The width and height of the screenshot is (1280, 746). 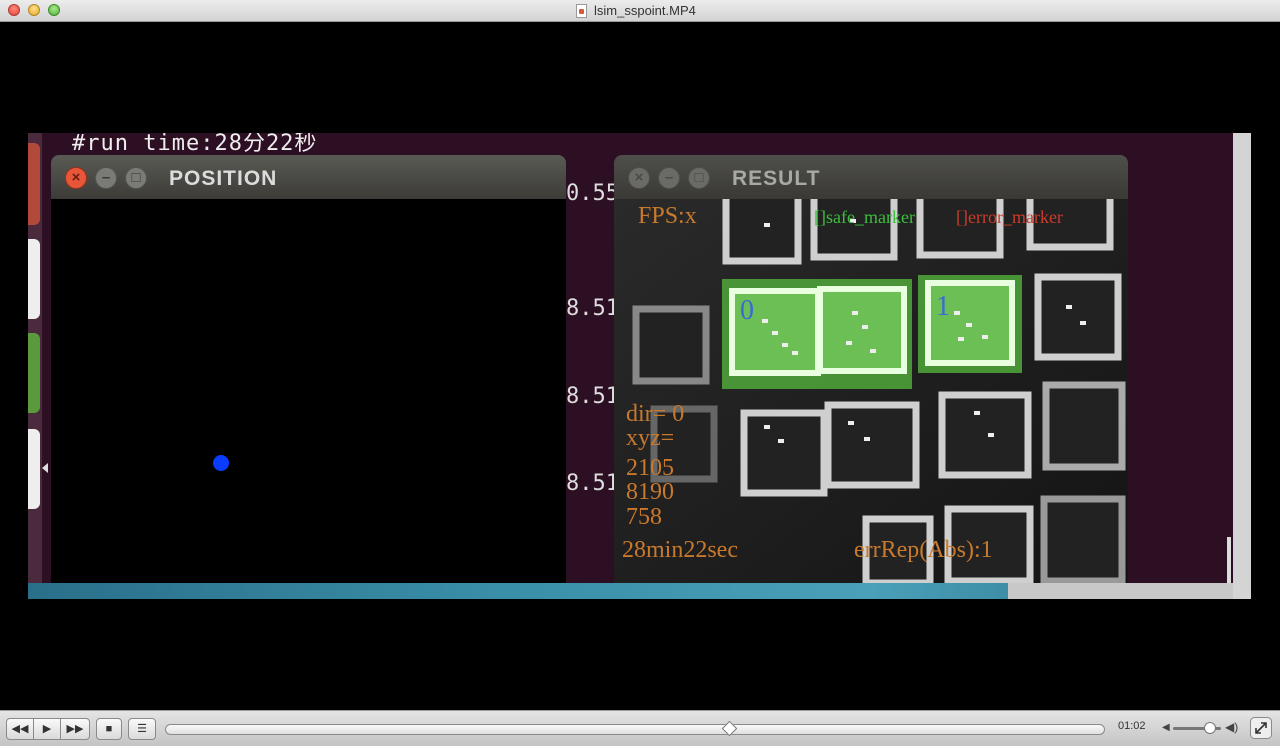 What do you see at coordinates (581, 11) in the screenshot?
I see `document-icon` at bounding box center [581, 11].